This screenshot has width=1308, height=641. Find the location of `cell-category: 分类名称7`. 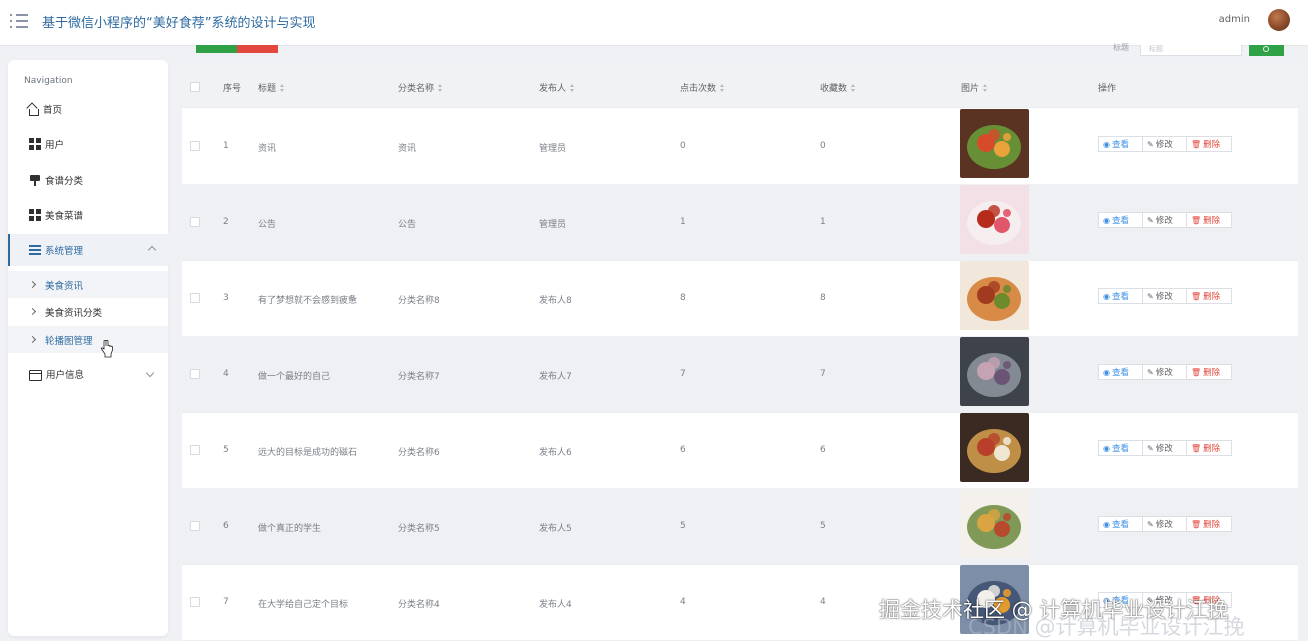

cell-category: 分类名称7 is located at coordinates (419, 377).